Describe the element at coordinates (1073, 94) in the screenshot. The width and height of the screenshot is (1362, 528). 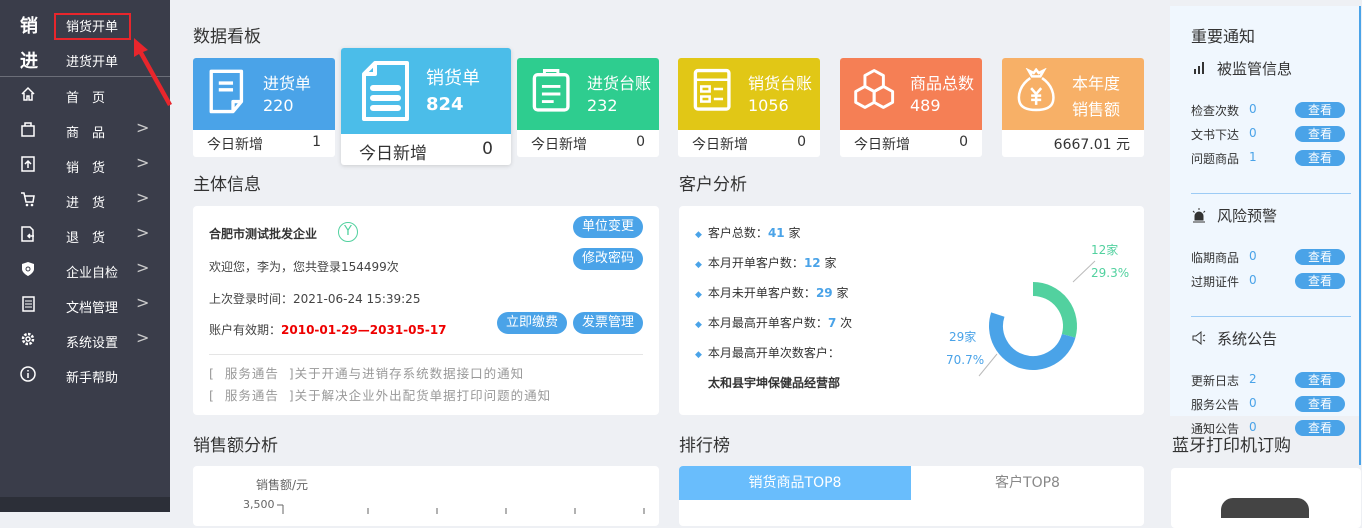
I see `card-header: 本年度 销售额` at that location.